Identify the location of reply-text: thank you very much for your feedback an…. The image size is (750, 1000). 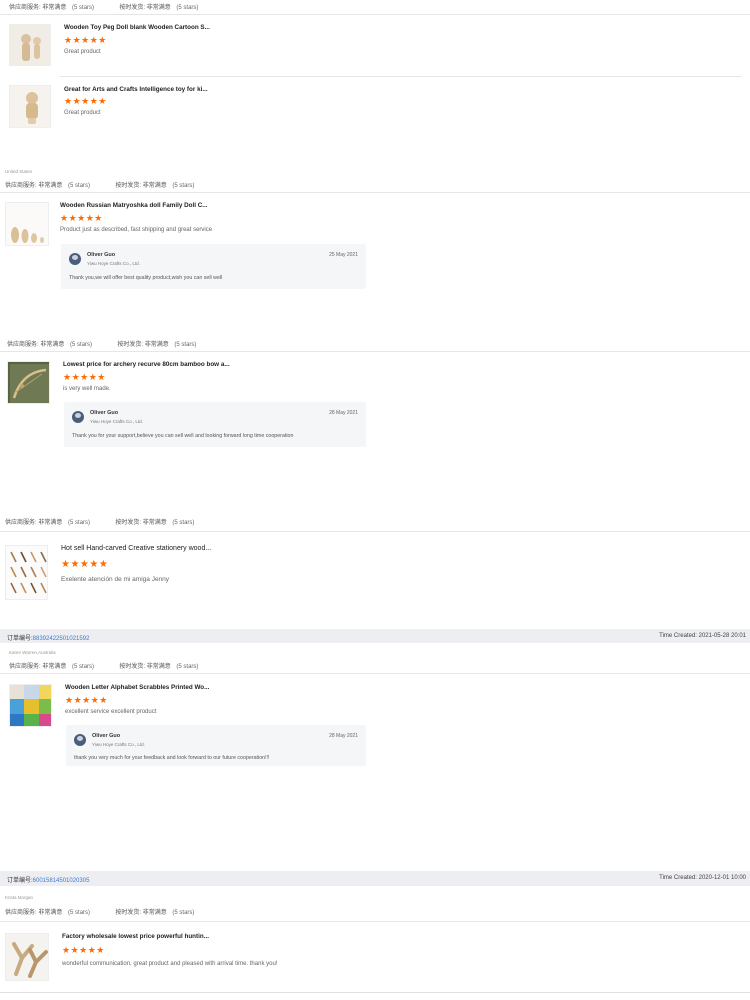
(172, 758).